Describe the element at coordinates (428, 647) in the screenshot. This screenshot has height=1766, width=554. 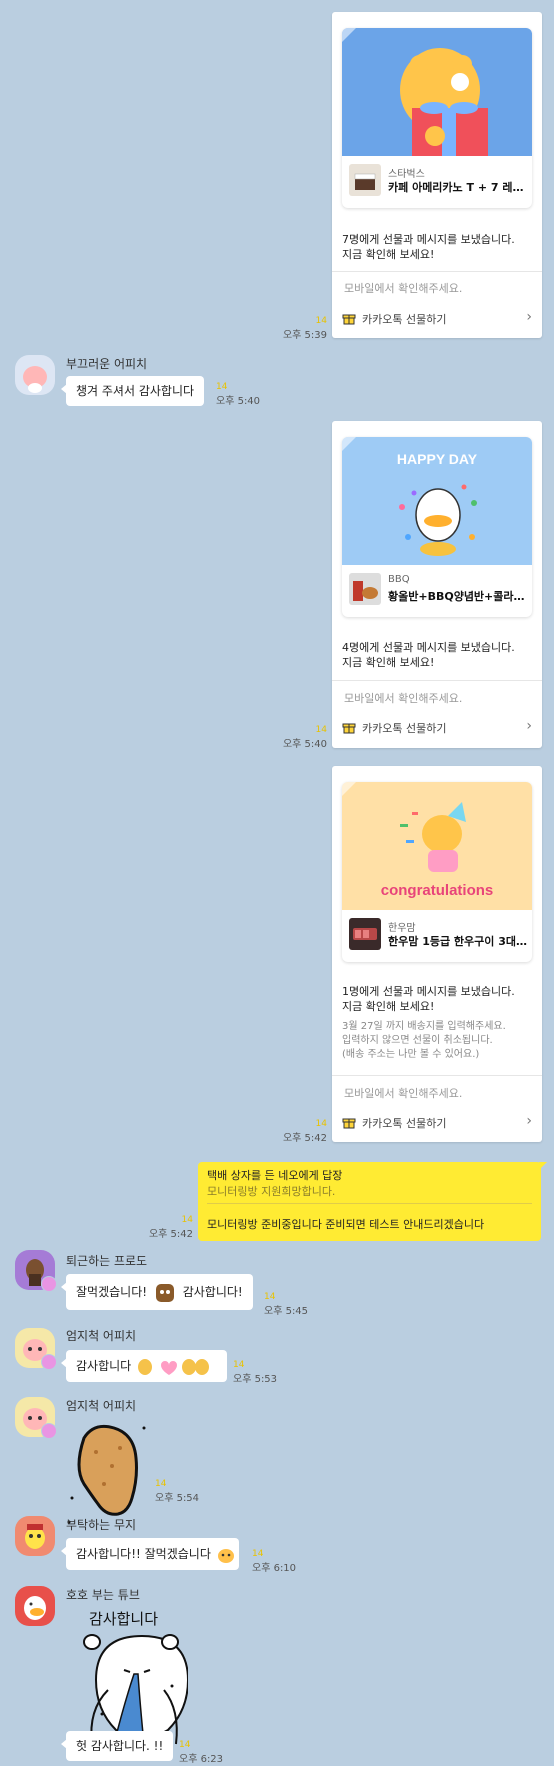
I see `gift-message-line: 4명에게 선물과 메시지를 보냈습니다.` at that location.